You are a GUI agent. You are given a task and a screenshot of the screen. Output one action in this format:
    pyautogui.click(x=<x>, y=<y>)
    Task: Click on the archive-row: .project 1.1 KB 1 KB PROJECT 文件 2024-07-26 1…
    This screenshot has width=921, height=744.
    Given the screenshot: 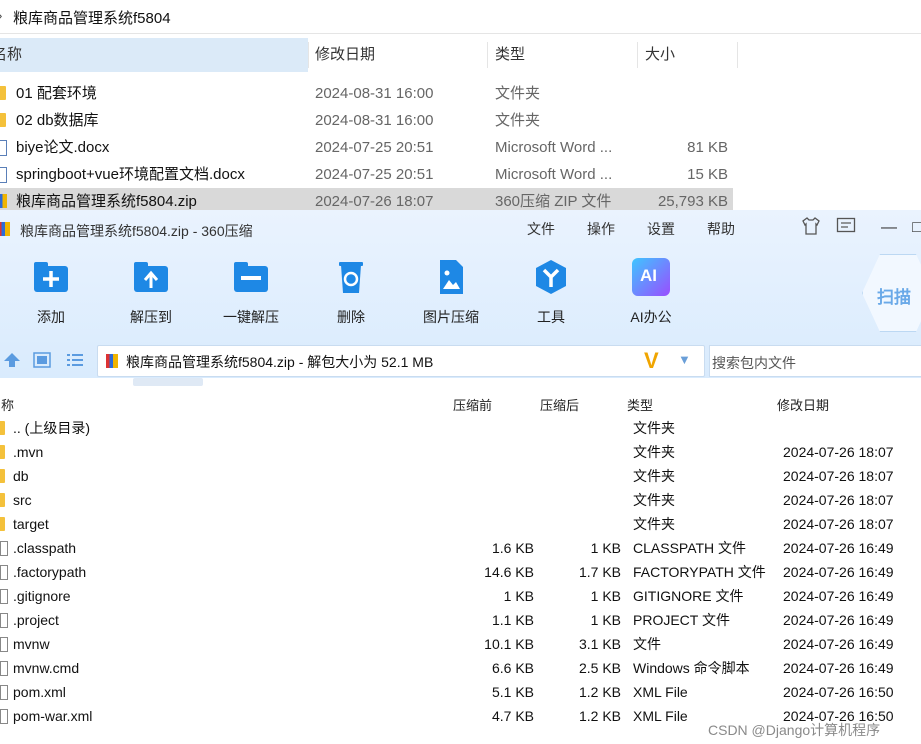 What is the action you would take?
    pyautogui.click(x=460, y=620)
    